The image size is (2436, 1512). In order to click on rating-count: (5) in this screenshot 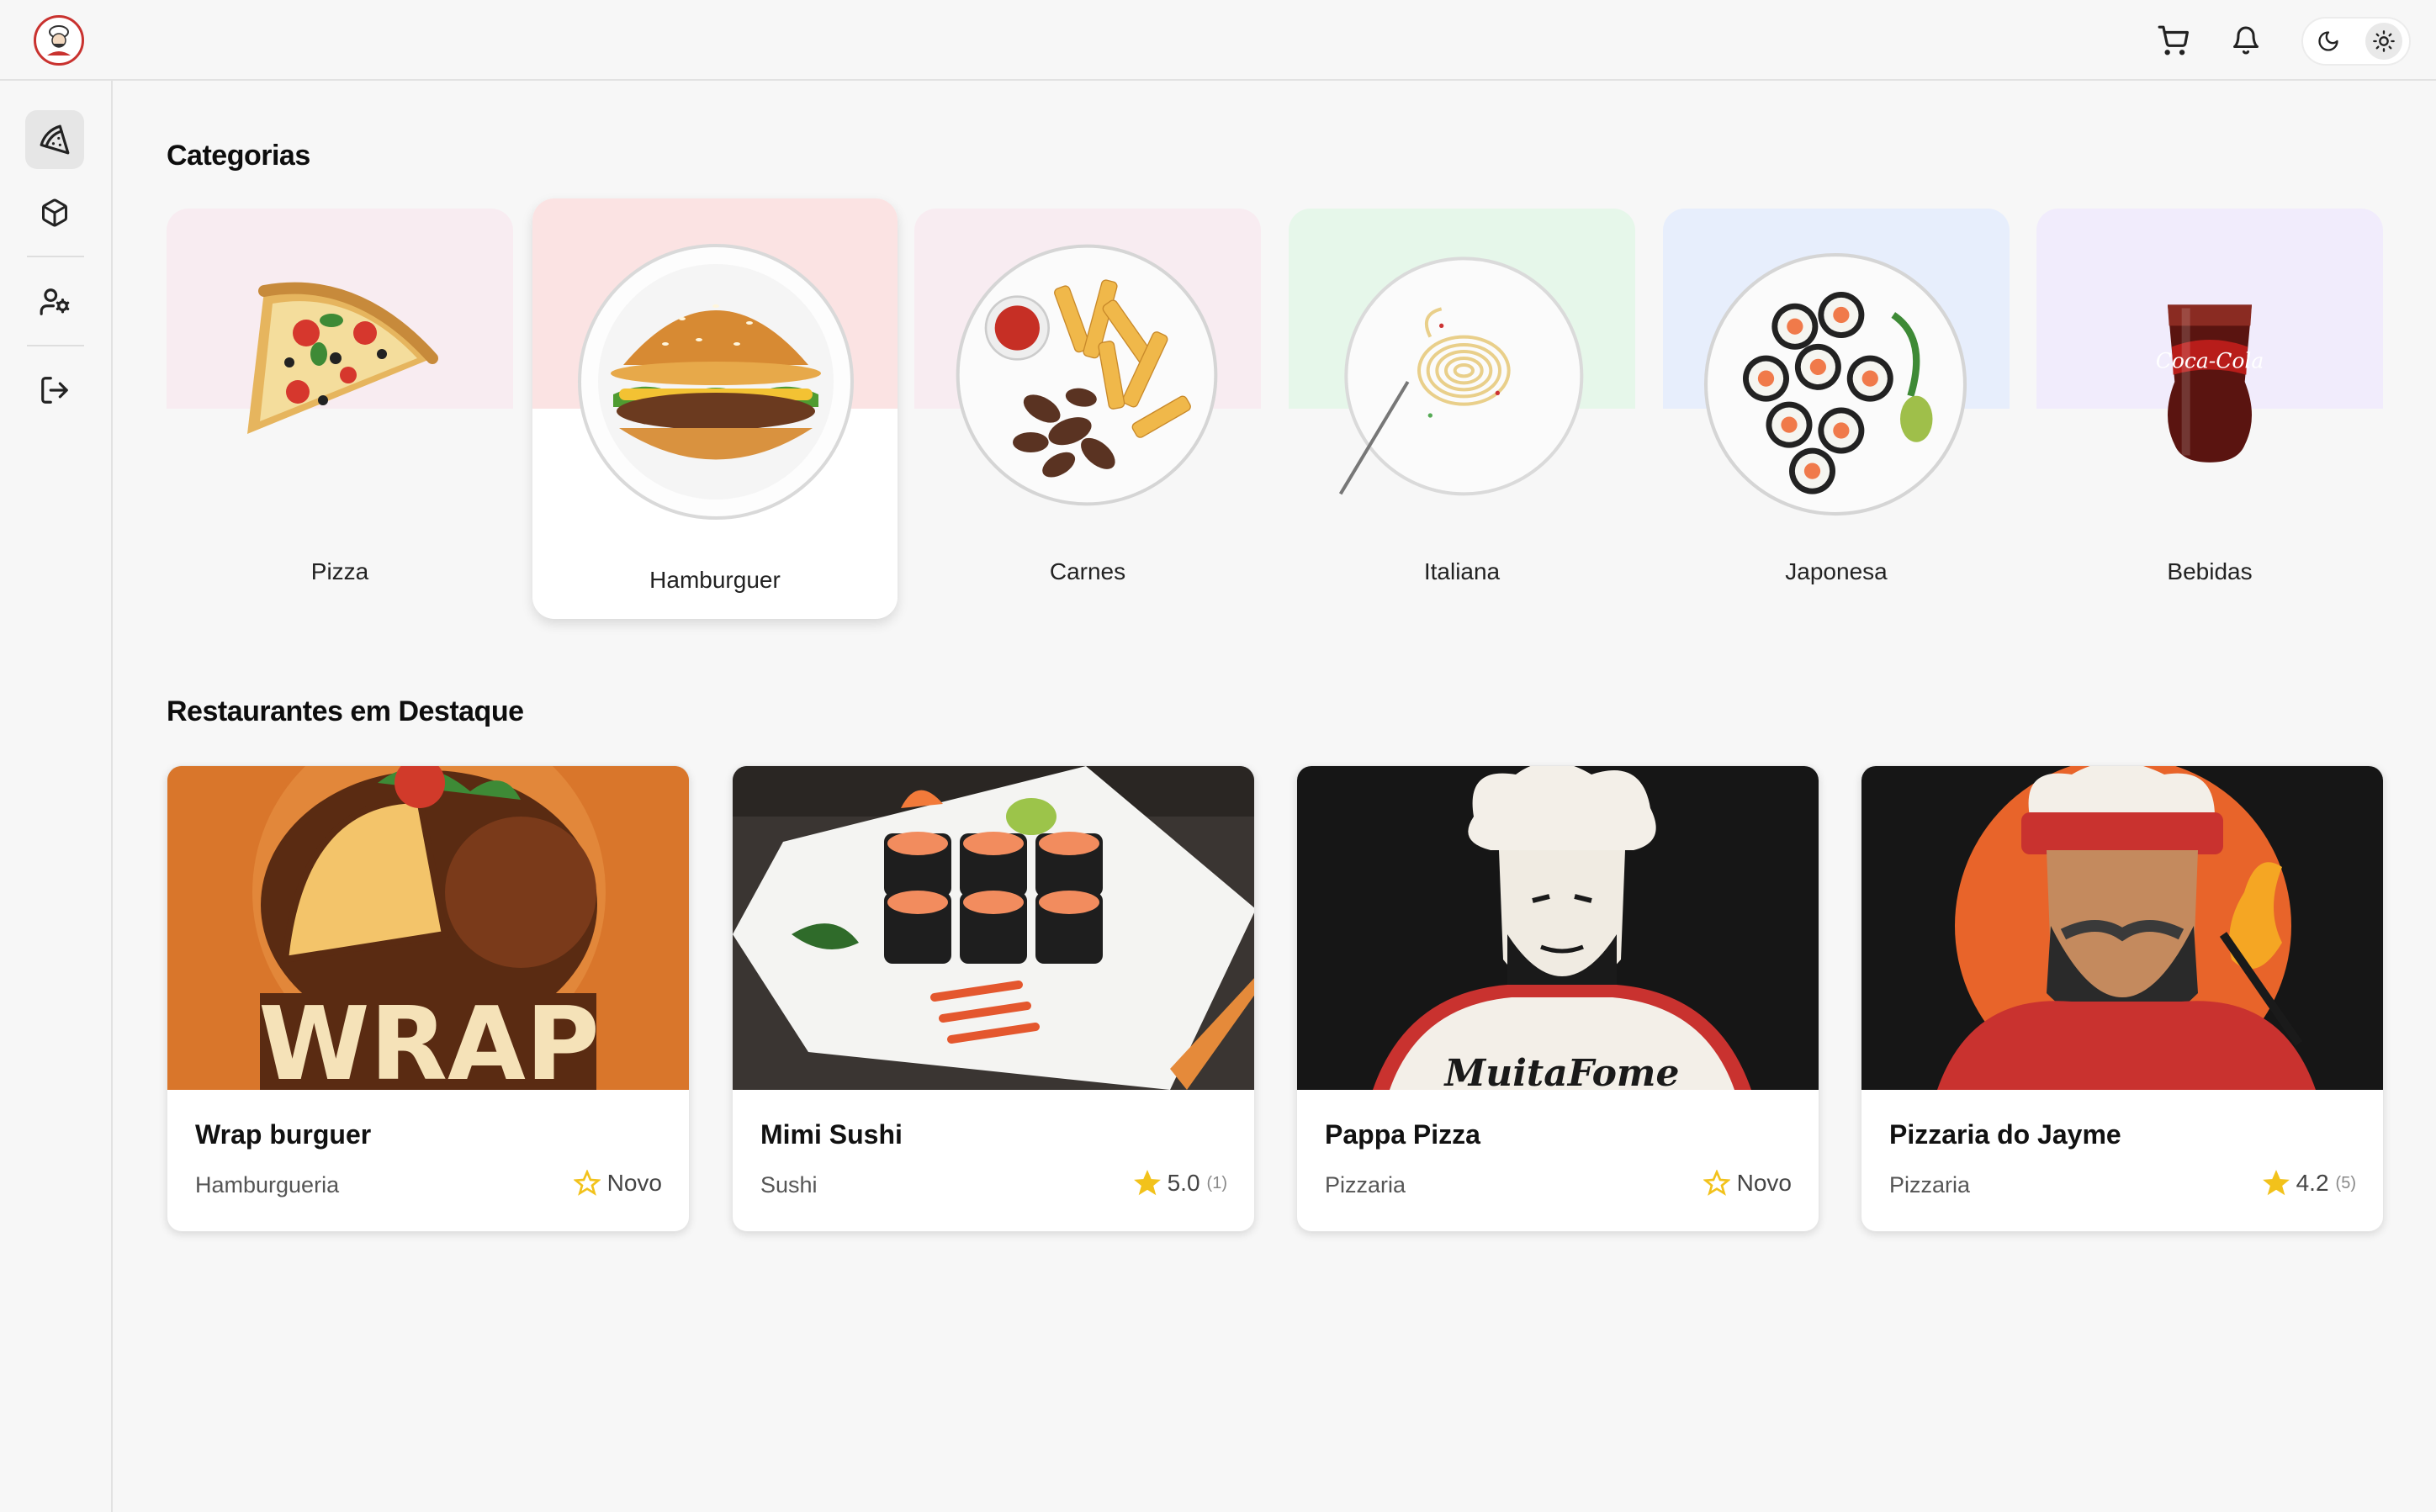, I will do `click(2346, 1182)`.